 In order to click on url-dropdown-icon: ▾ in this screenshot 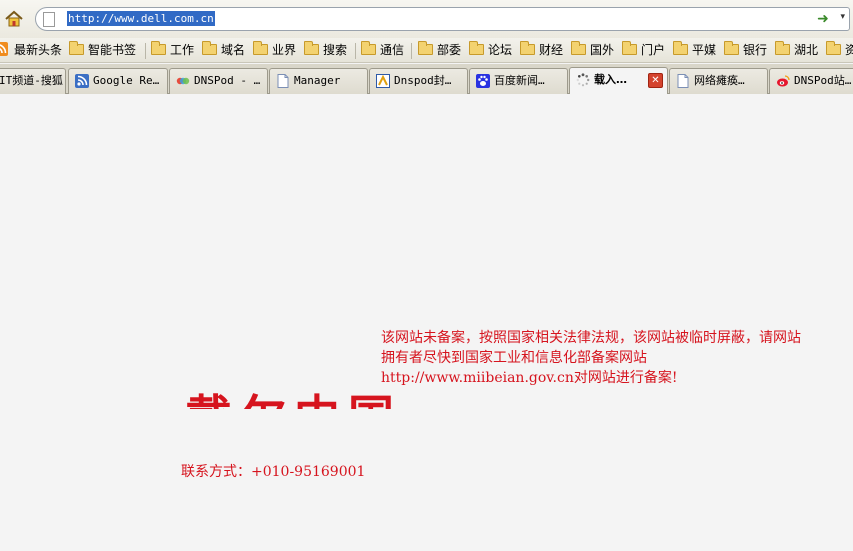, I will do `click(842, 17)`.